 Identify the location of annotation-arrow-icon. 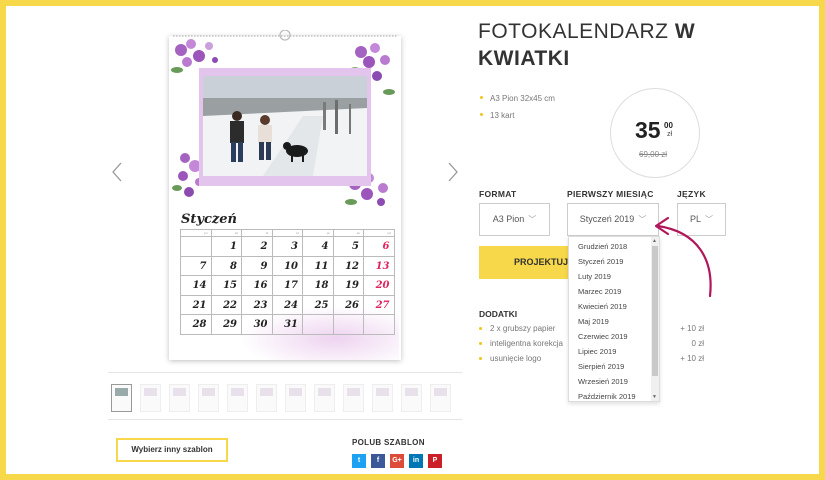
(683, 257).